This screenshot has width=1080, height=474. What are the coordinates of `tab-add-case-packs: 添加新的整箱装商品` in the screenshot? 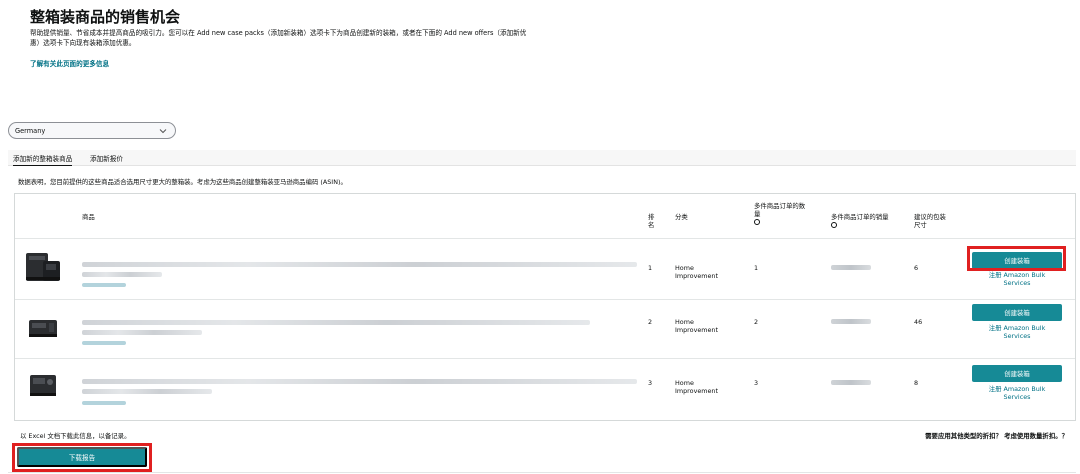 It's located at (43, 159).